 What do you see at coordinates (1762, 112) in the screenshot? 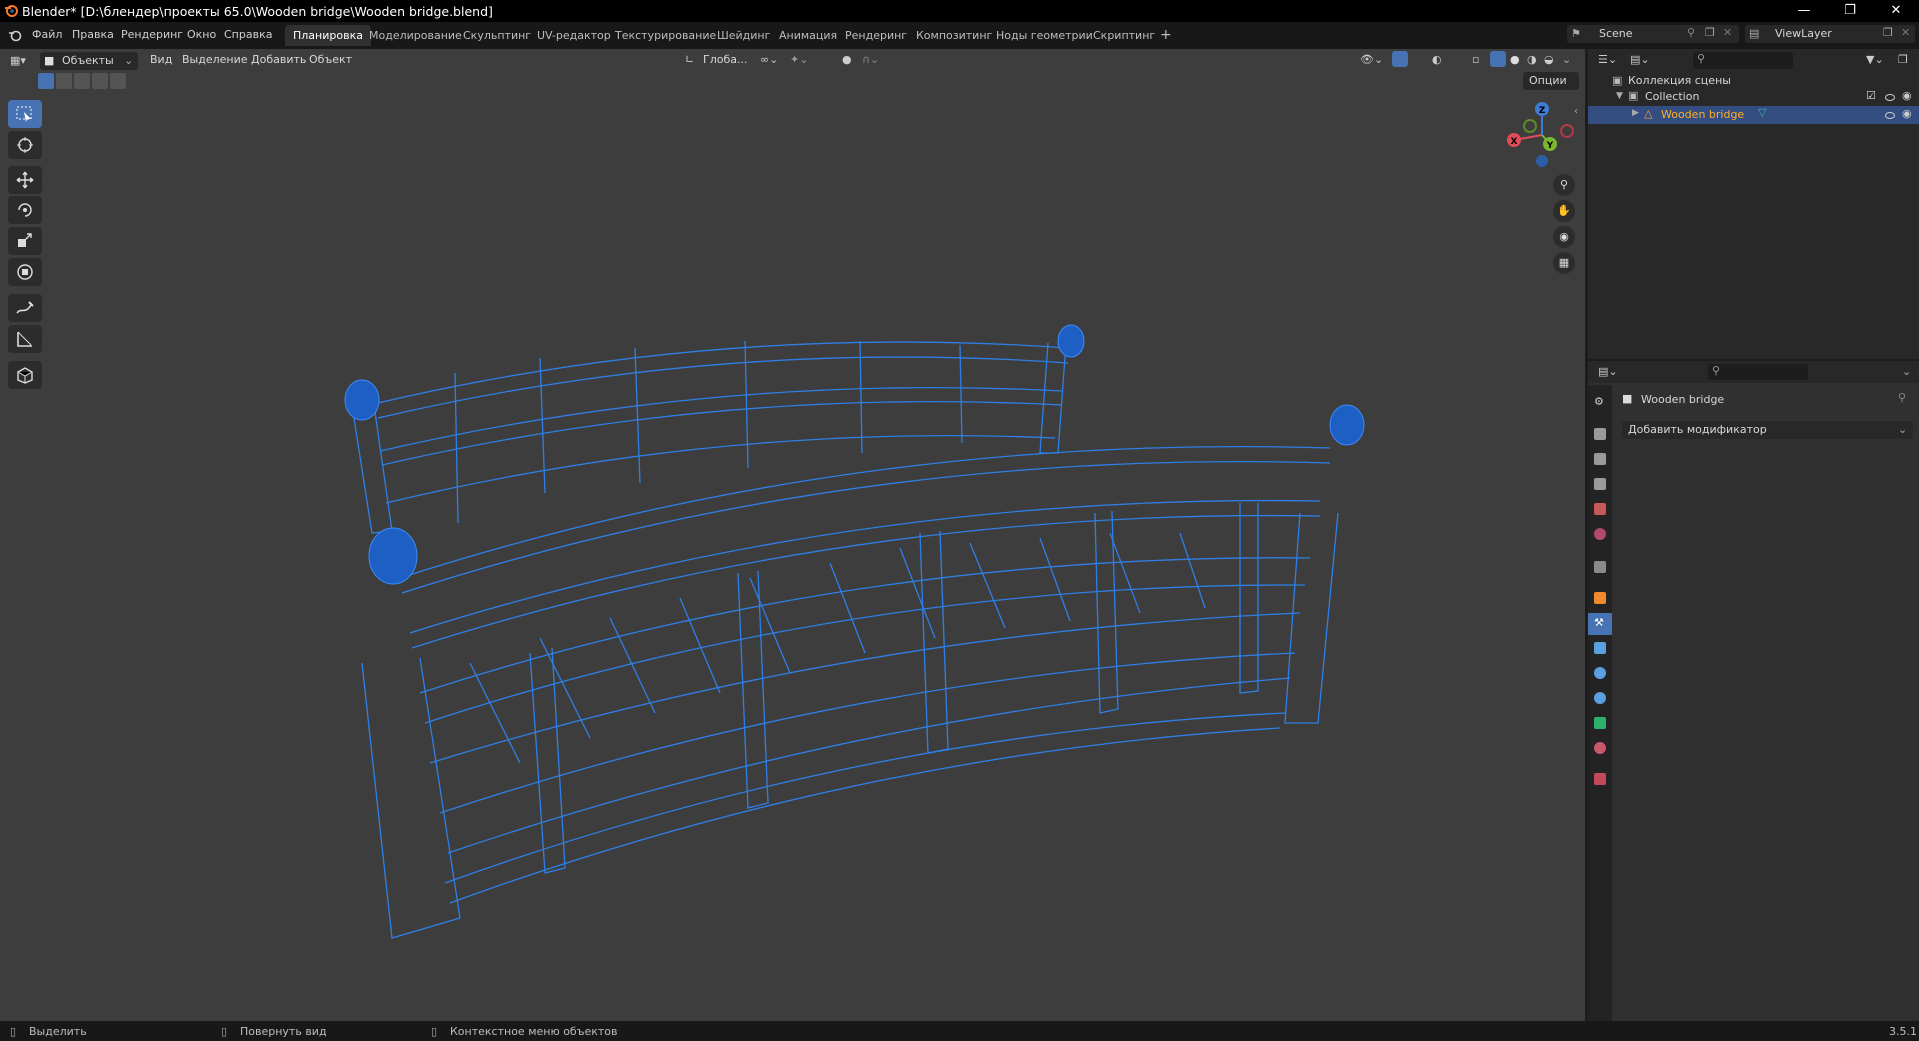
I see `mesh-data-icon: ▽` at bounding box center [1762, 112].